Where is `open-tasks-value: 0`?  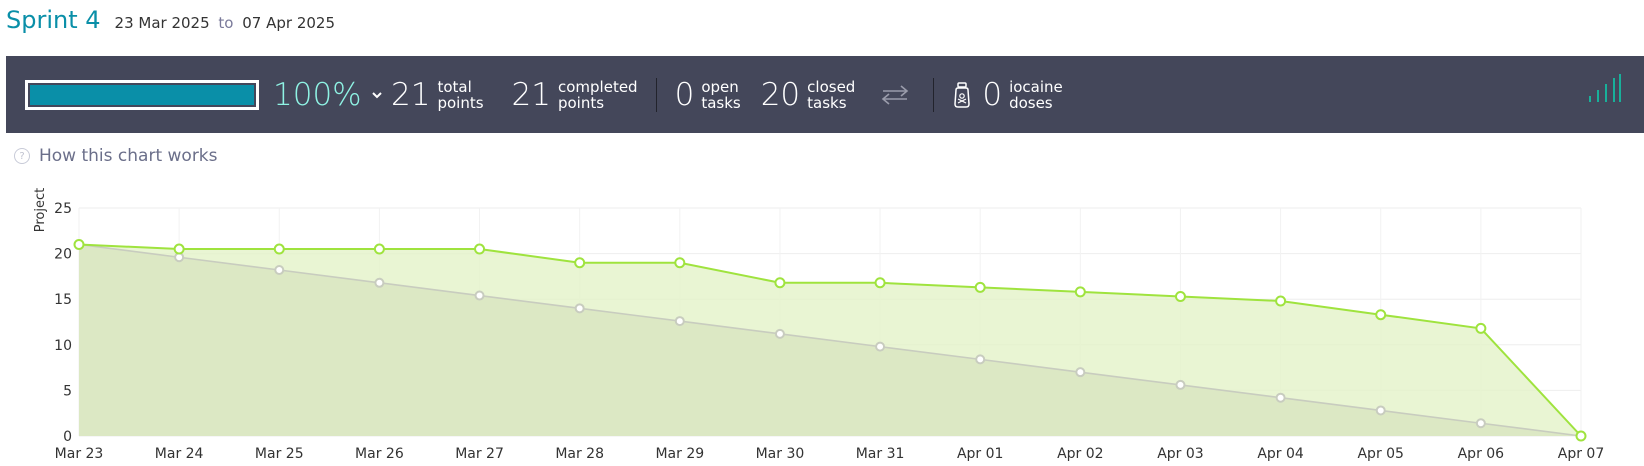 open-tasks-value: 0 is located at coordinates (684, 94).